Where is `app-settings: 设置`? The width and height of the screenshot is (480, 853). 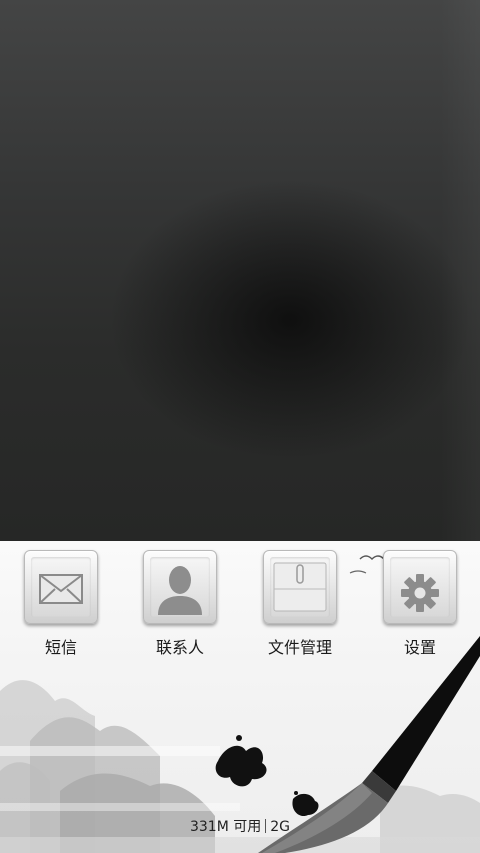 app-settings: 设置 is located at coordinates (420, 604).